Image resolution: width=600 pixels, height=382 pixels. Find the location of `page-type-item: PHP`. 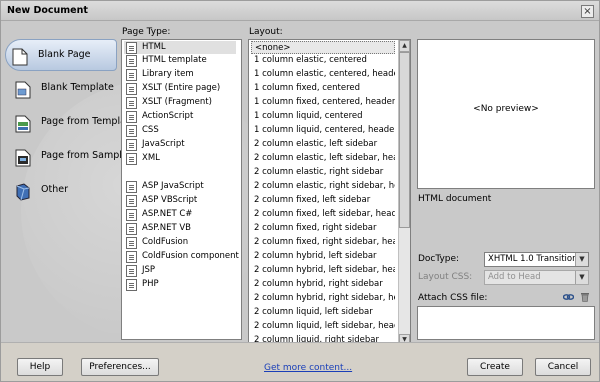

page-type-item: PHP is located at coordinates (180, 284).